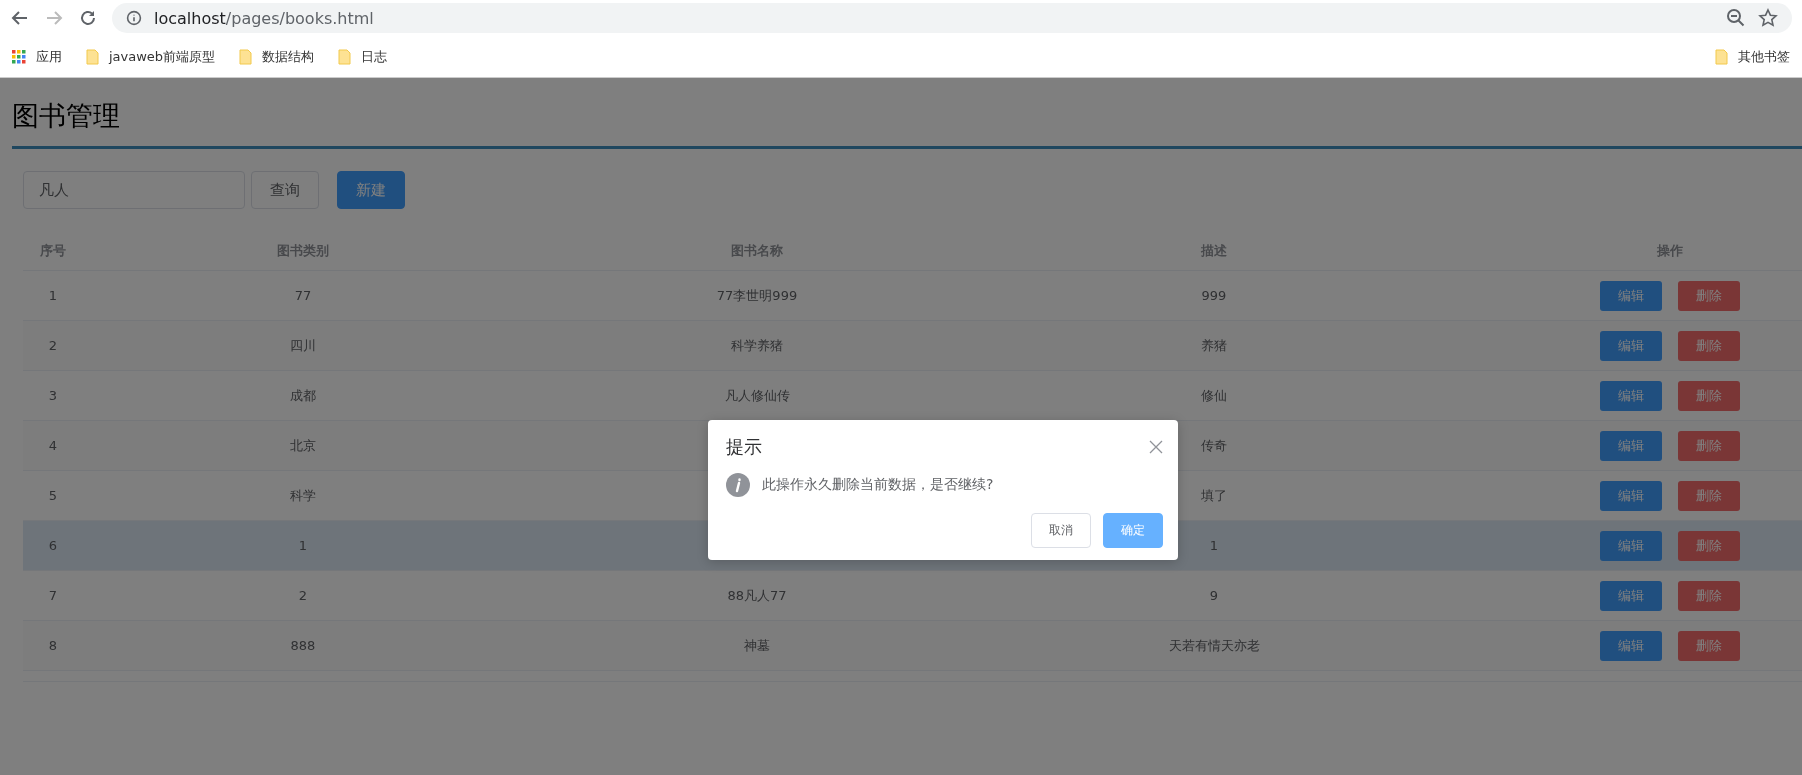 Image resolution: width=1802 pixels, height=775 pixels. I want to click on url-text: localhost/pages/books.html, so click(264, 18).